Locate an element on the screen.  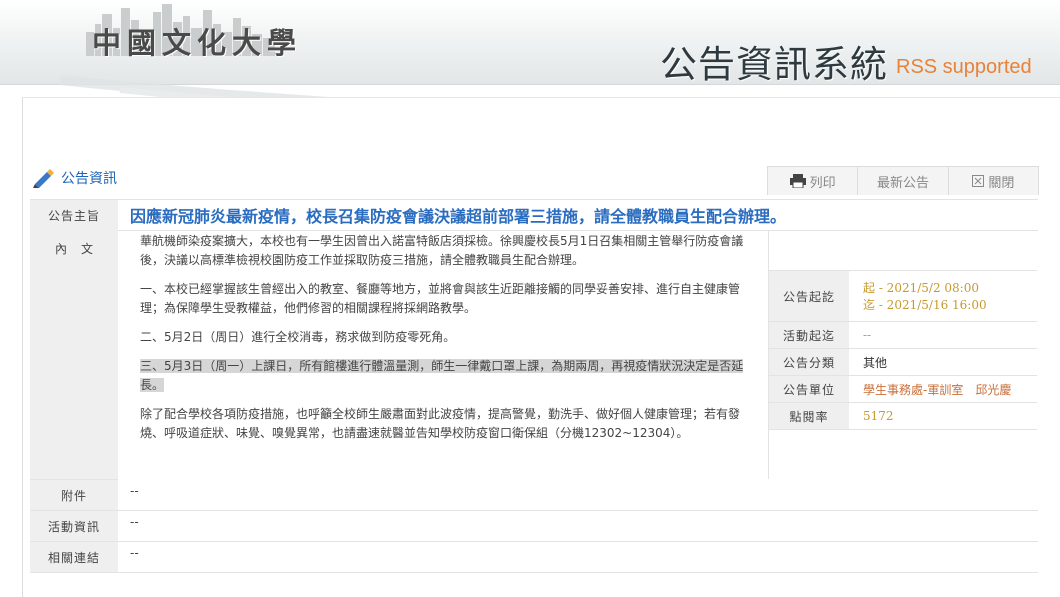
latest-announcements-label: 最新公告 is located at coordinates (902, 183).